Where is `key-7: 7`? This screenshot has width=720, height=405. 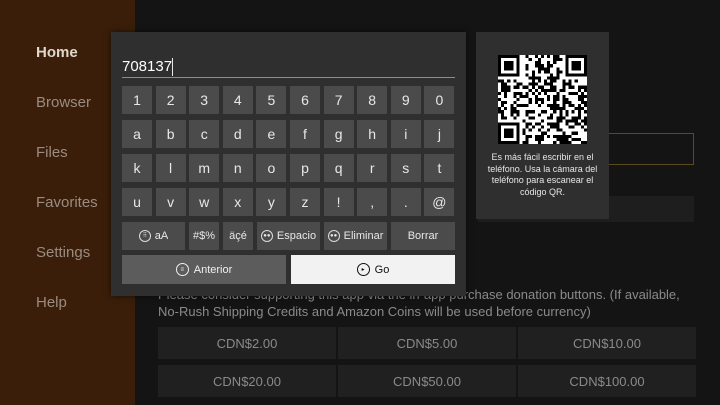
key-7: 7 is located at coordinates (338, 100).